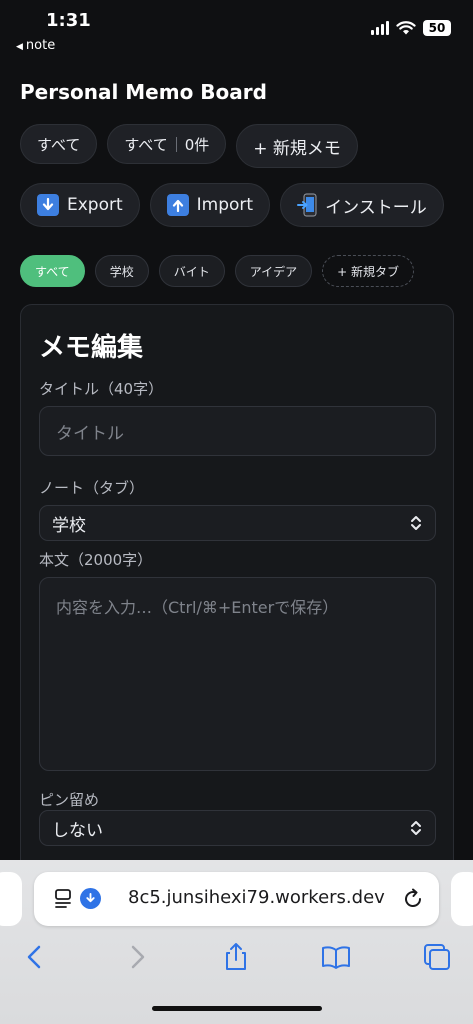 The image size is (473, 1024). Describe the element at coordinates (413, 899) in the screenshot. I see `reload-icon` at that location.